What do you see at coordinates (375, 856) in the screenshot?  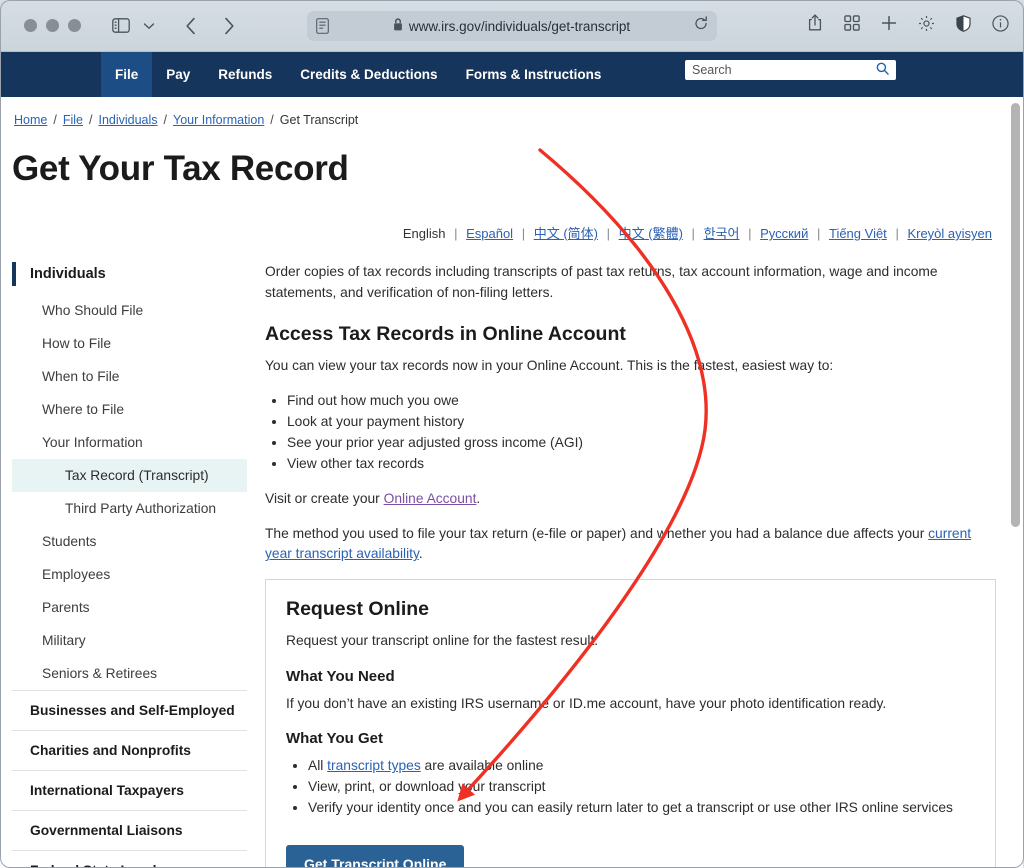 I see `get-transcript-online-button: Get Transcript Online` at bounding box center [375, 856].